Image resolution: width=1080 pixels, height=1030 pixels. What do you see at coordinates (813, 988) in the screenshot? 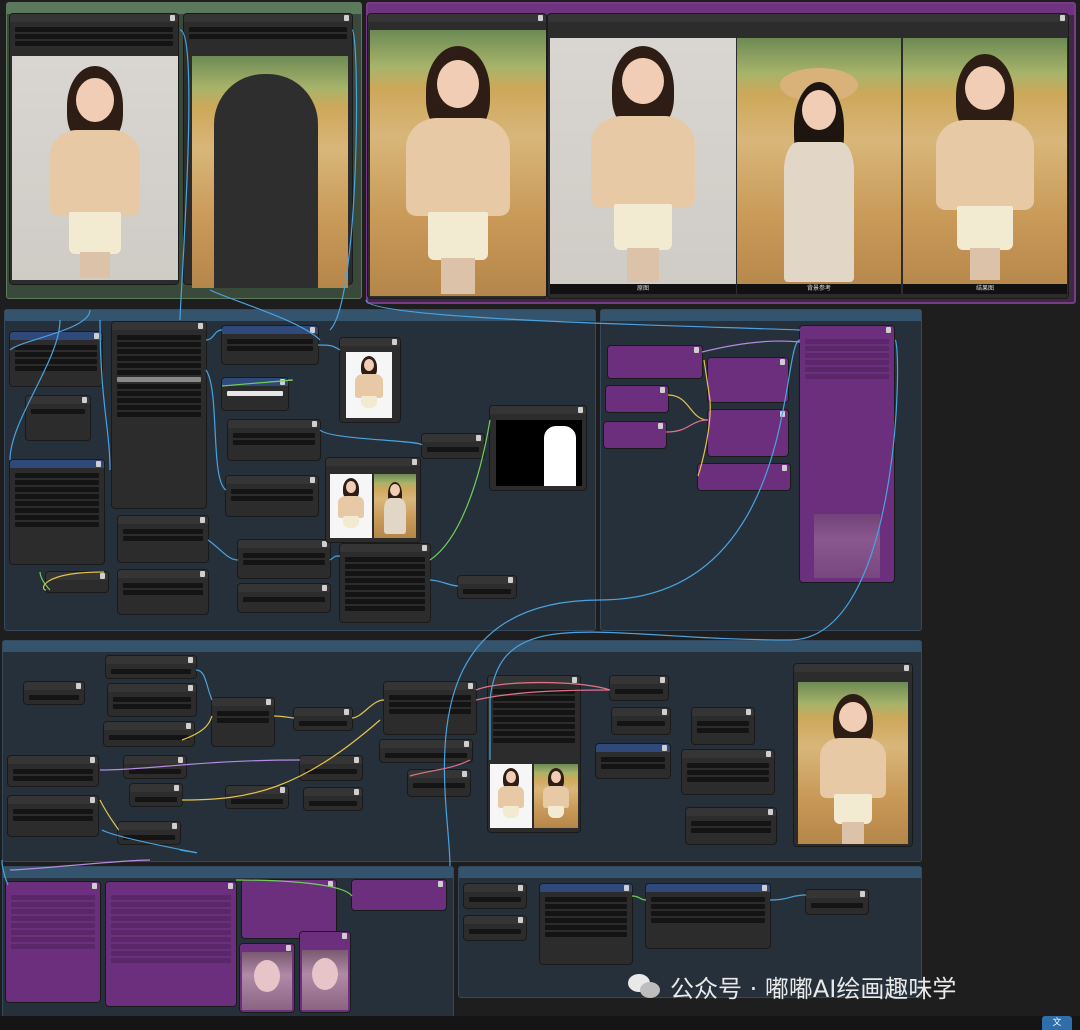
I see `watermark-text: 公众号 · 嘟嘟AI绘画趣味学` at bounding box center [813, 988].